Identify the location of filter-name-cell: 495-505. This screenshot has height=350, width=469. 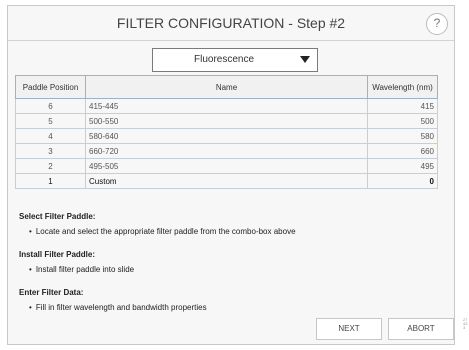
(226, 166).